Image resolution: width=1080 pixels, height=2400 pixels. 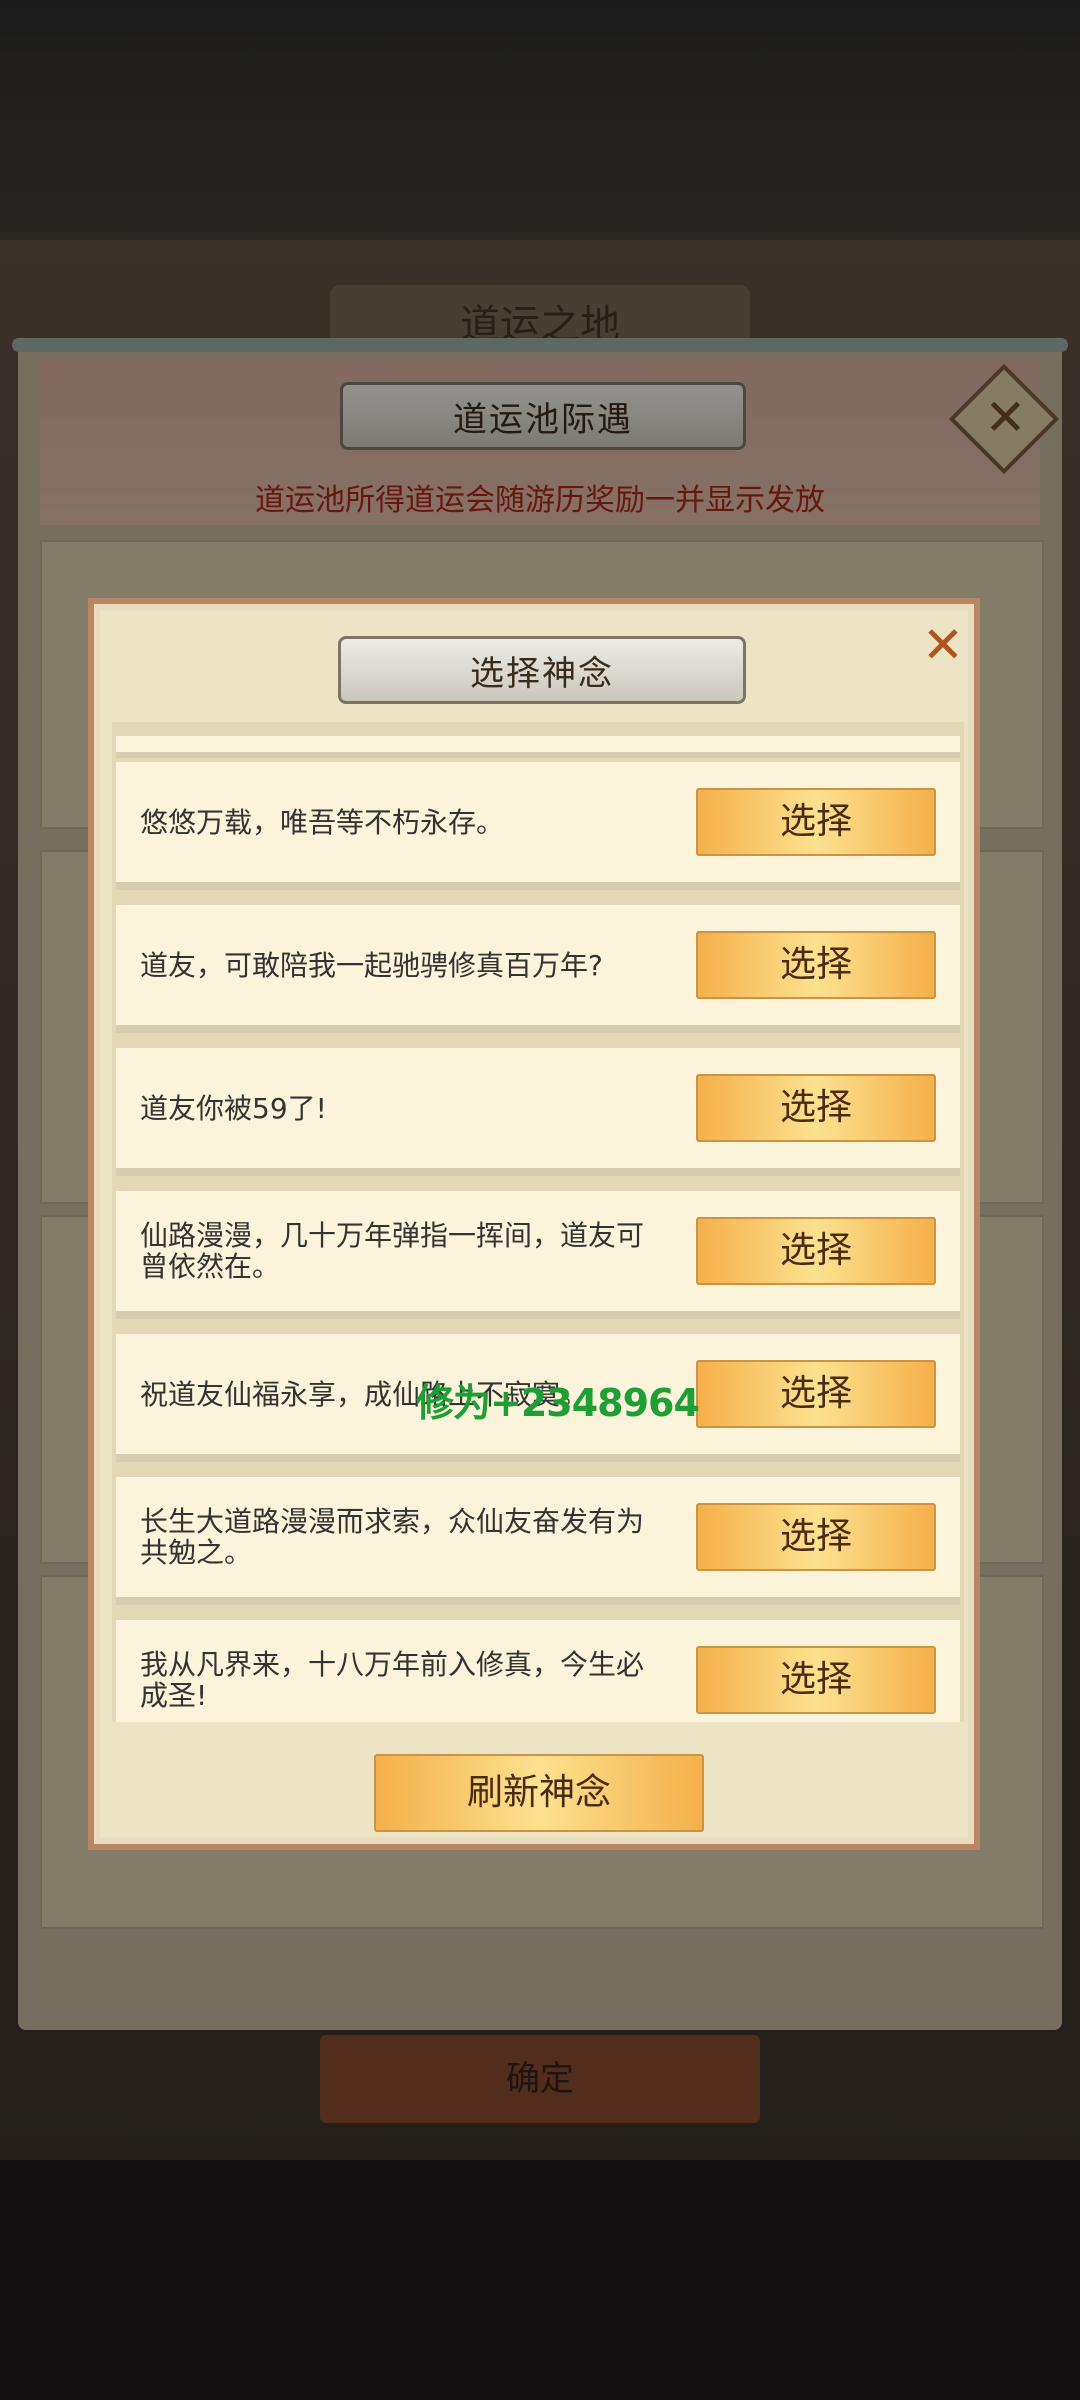 I want to click on thought-text: 我从凡界来，十八万年前入修真，今生必成圣!, so click(x=392, y=1680).